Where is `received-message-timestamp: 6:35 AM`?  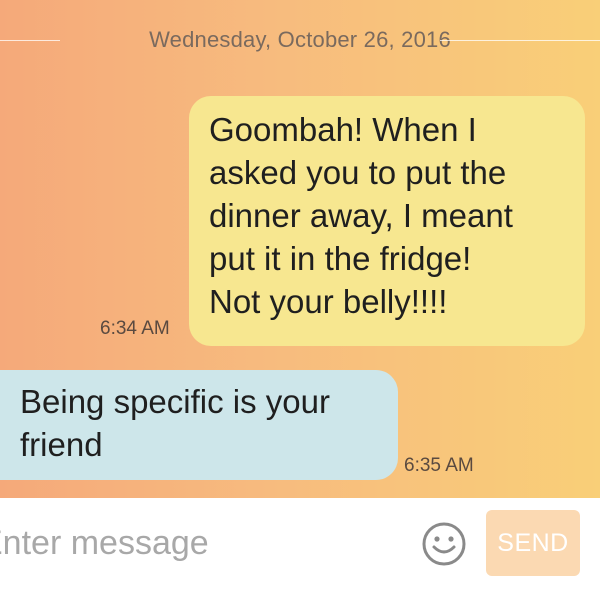 received-message-timestamp: 6:35 AM is located at coordinates (439, 465).